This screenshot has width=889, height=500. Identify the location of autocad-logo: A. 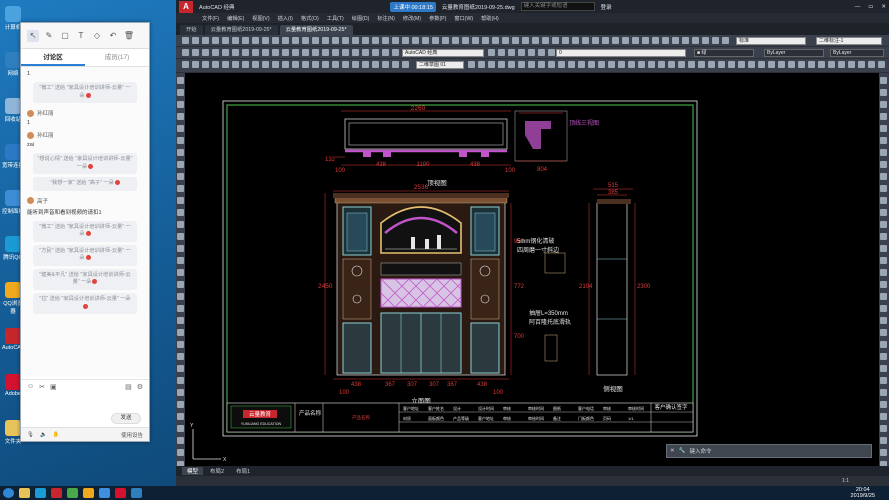
(186, 6).